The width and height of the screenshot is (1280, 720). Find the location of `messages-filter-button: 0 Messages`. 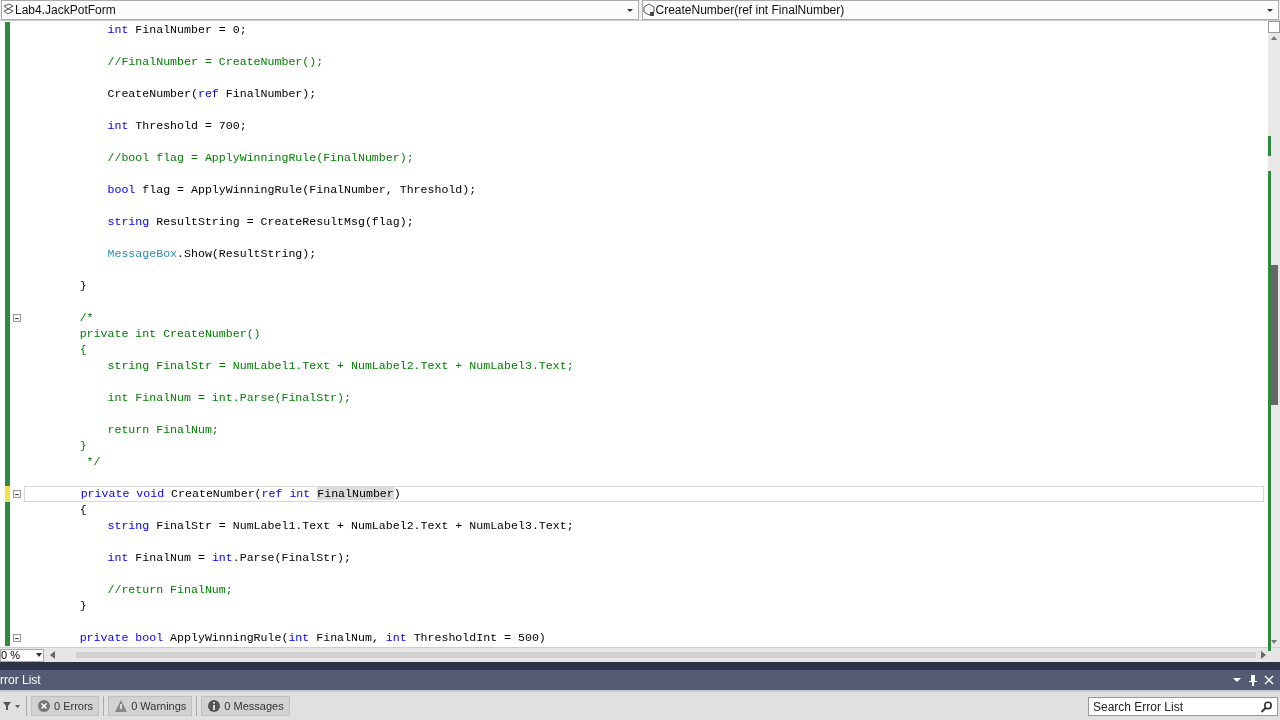

messages-filter-button: 0 Messages is located at coordinates (245, 706).